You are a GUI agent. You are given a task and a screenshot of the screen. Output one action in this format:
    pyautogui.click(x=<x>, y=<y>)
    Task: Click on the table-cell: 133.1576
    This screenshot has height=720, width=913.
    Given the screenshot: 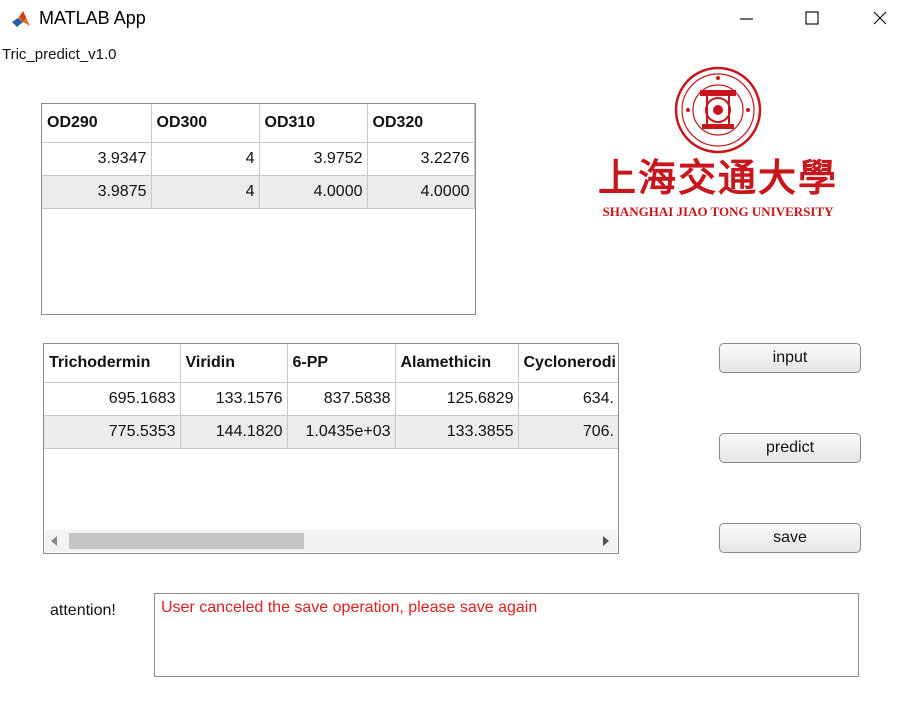 What is the action you would take?
    pyautogui.click(x=234, y=399)
    